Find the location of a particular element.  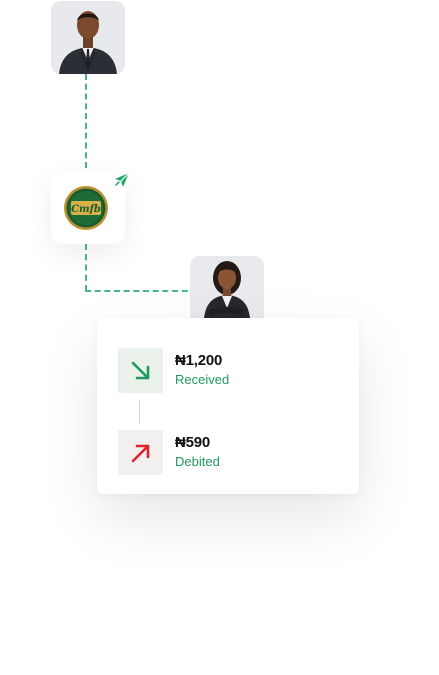

transaction-row-debited: ₦590 Debited is located at coordinates (169, 452).